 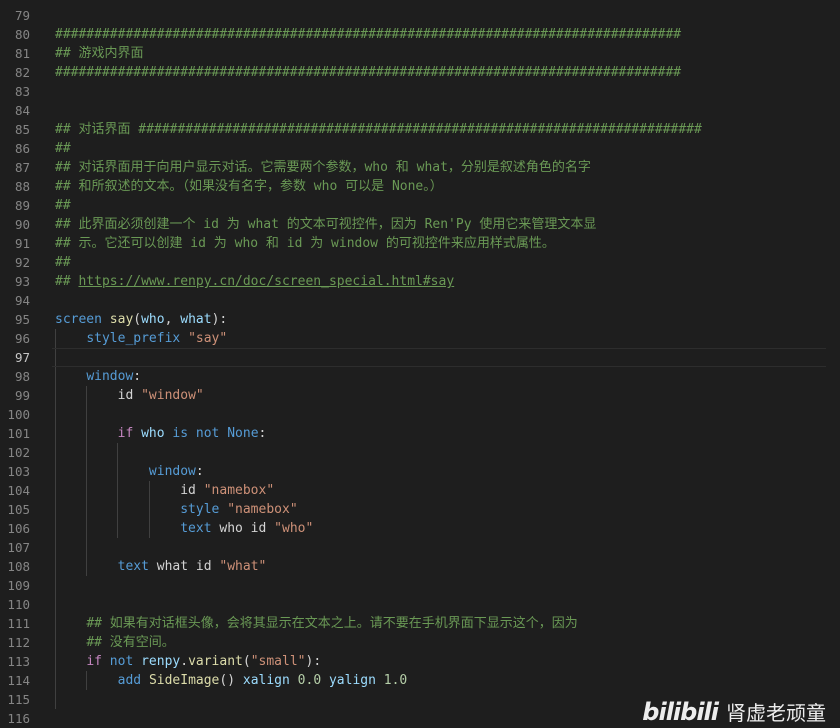 What do you see at coordinates (420, 433) in the screenshot?
I see `code-line: 101 if who is not None:` at bounding box center [420, 433].